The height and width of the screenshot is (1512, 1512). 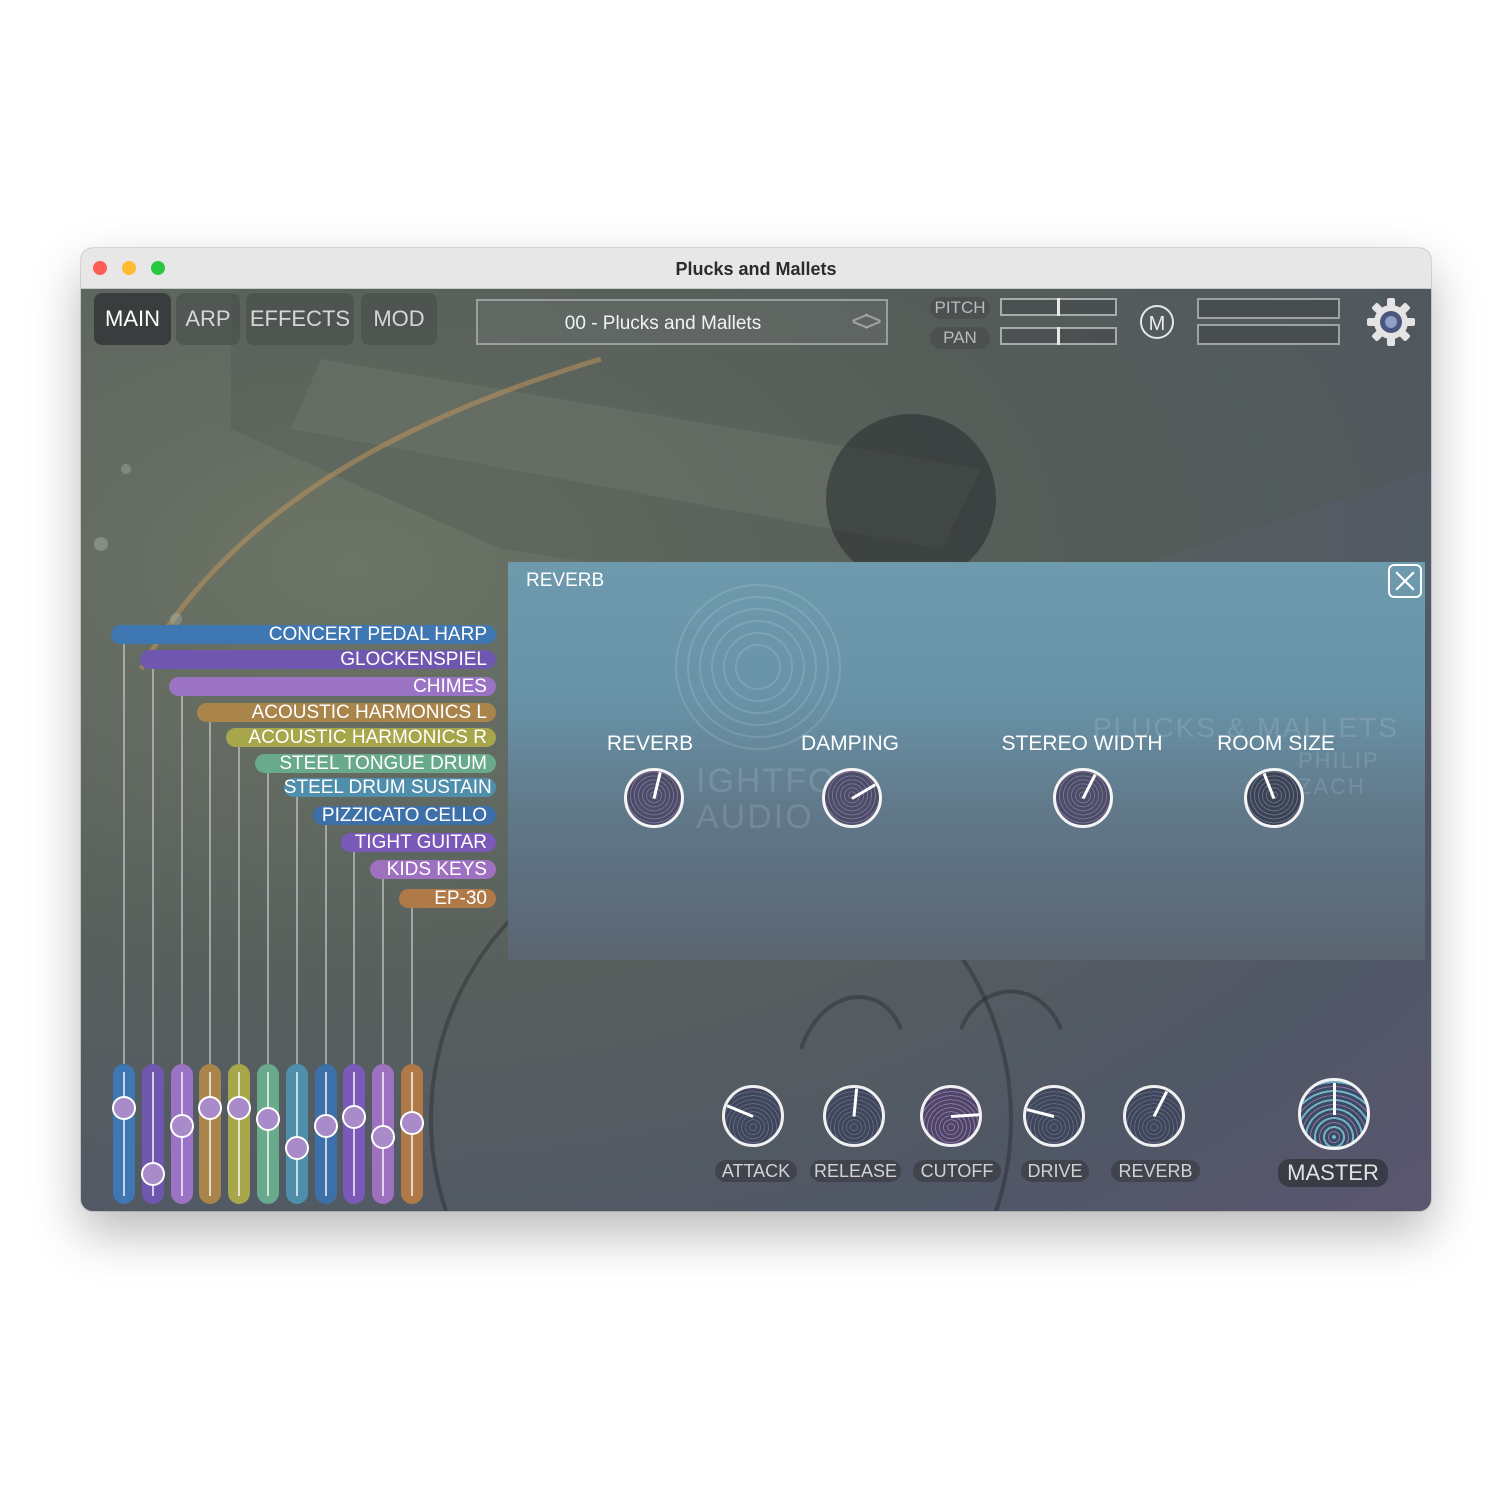 What do you see at coordinates (755, 817) in the screenshot?
I see `watermark-brand-line2: AUDIO` at bounding box center [755, 817].